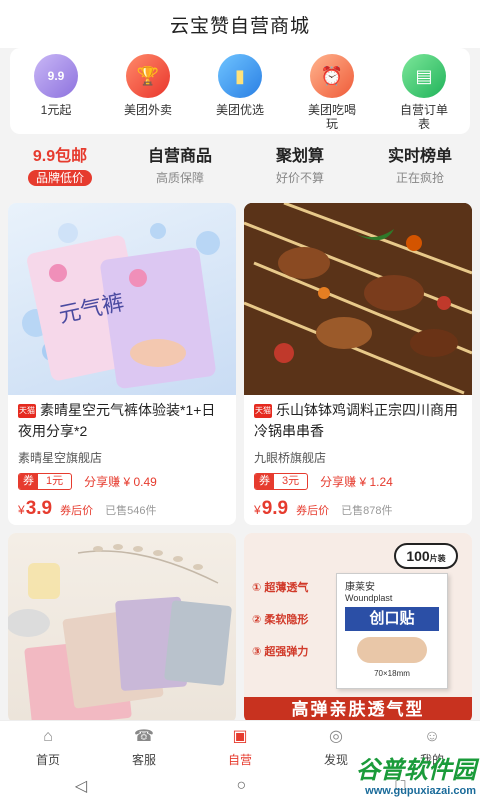 The width and height of the screenshot is (480, 800). What do you see at coordinates (241, 786) in the screenshot?
I see `home-circle-icon: ○` at bounding box center [241, 786].